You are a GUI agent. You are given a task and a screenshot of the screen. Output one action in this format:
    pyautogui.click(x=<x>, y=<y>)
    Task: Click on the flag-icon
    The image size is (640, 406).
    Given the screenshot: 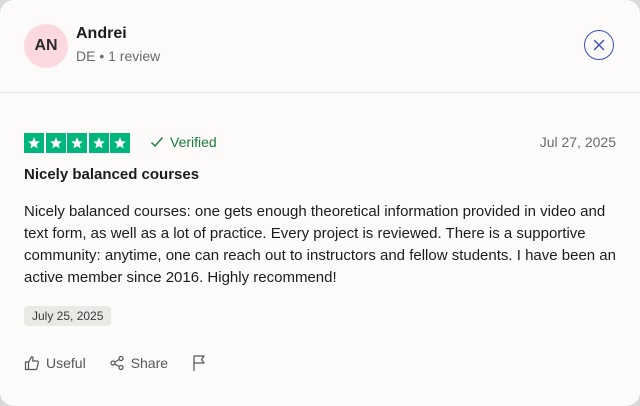 What is the action you would take?
    pyautogui.click(x=199, y=363)
    